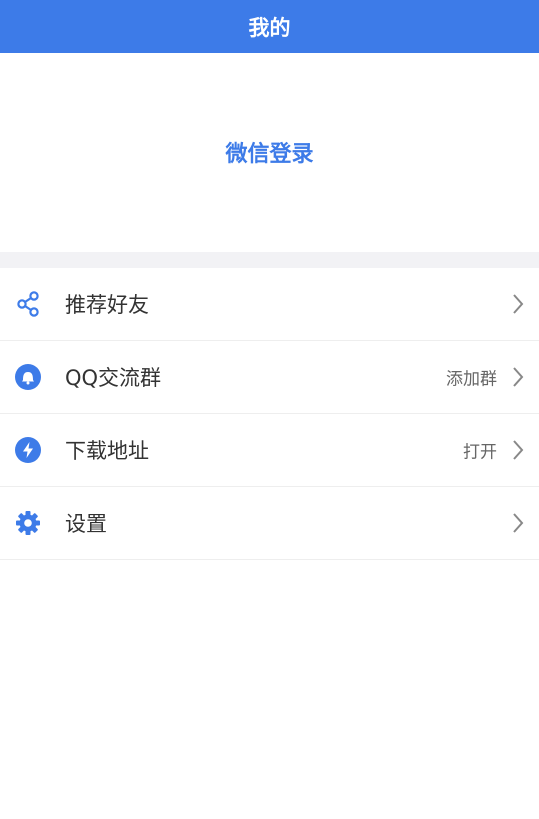 The image size is (539, 819). I want to click on wechat-login-button: 微信登录, so click(269, 153).